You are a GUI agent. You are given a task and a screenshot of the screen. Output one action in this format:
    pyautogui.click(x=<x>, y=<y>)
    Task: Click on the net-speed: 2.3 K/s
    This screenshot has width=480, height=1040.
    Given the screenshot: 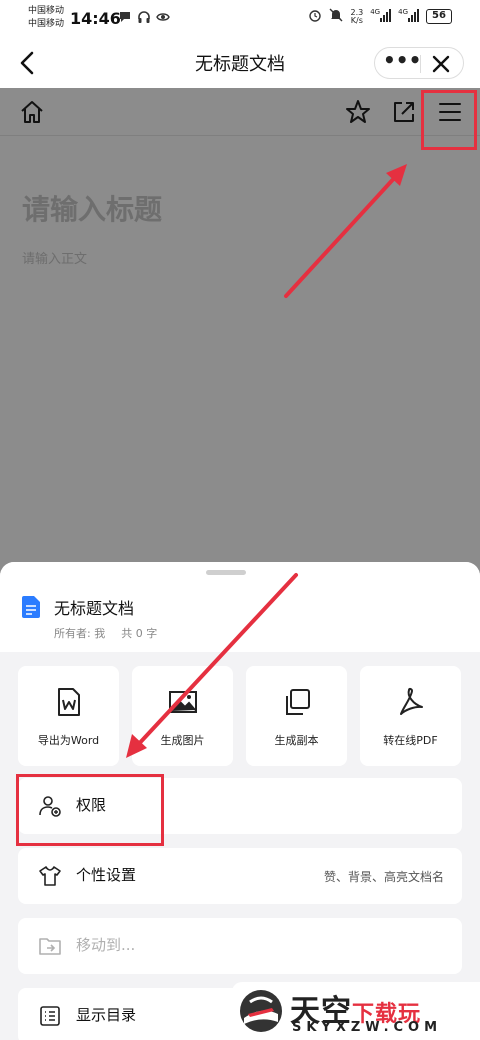 What is the action you would take?
    pyautogui.click(x=357, y=16)
    